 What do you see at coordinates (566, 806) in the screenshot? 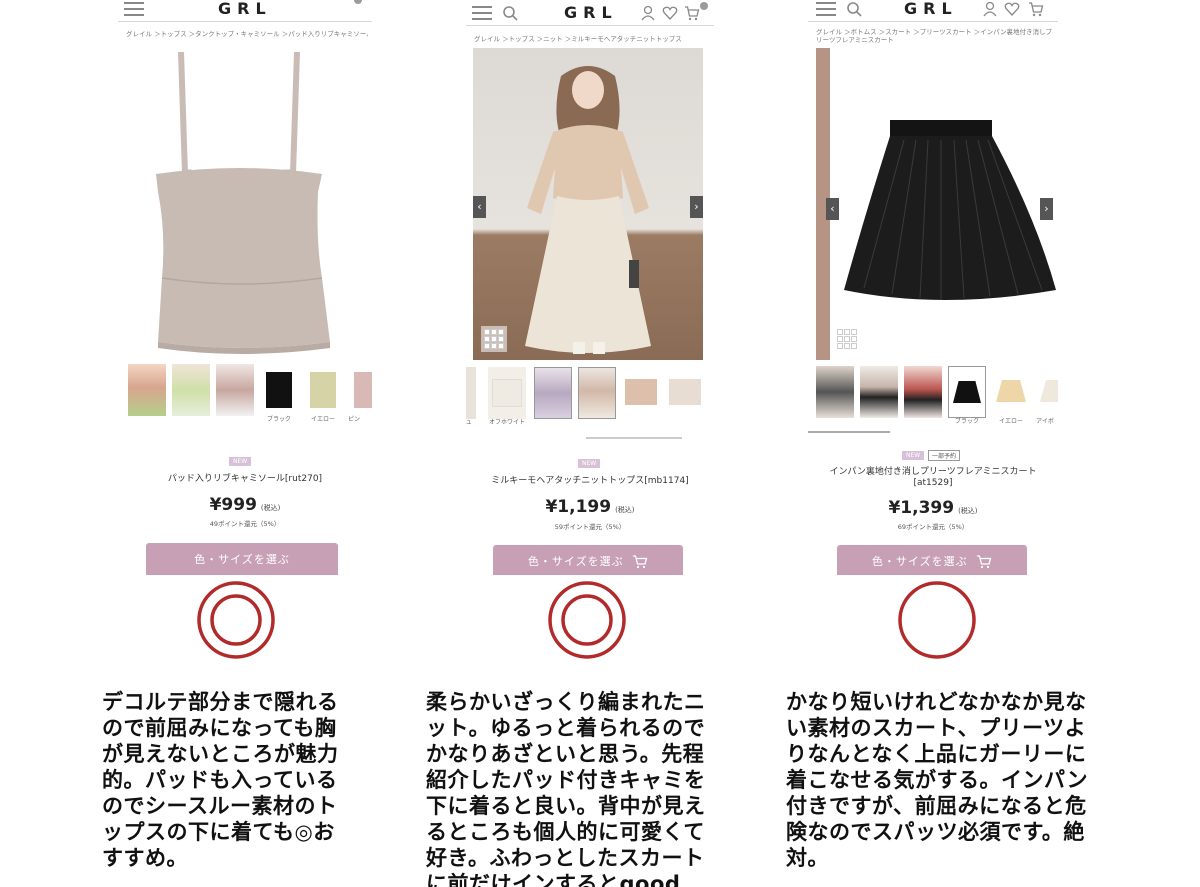
I see `comment-line: 下に着ると良い。背中が見え` at bounding box center [566, 806].